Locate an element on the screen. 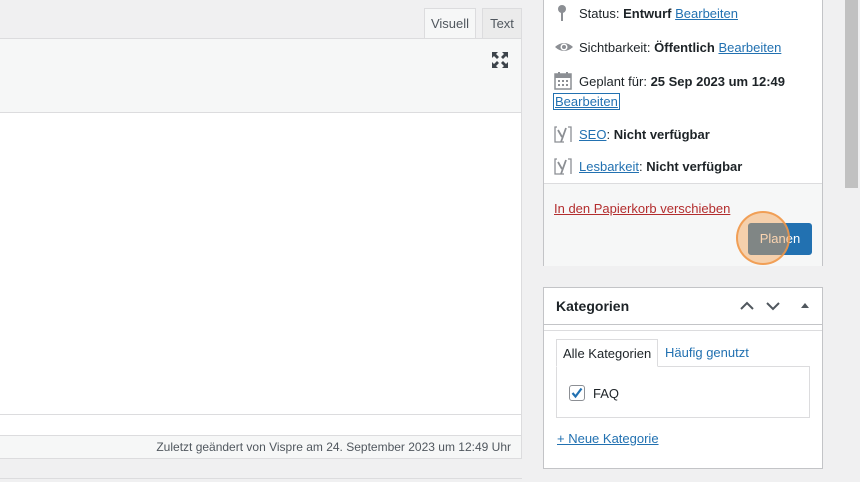 Image resolution: width=860 pixels, height=482 pixels. readability-link: Lesbarkeit is located at coordinates (609, 166).